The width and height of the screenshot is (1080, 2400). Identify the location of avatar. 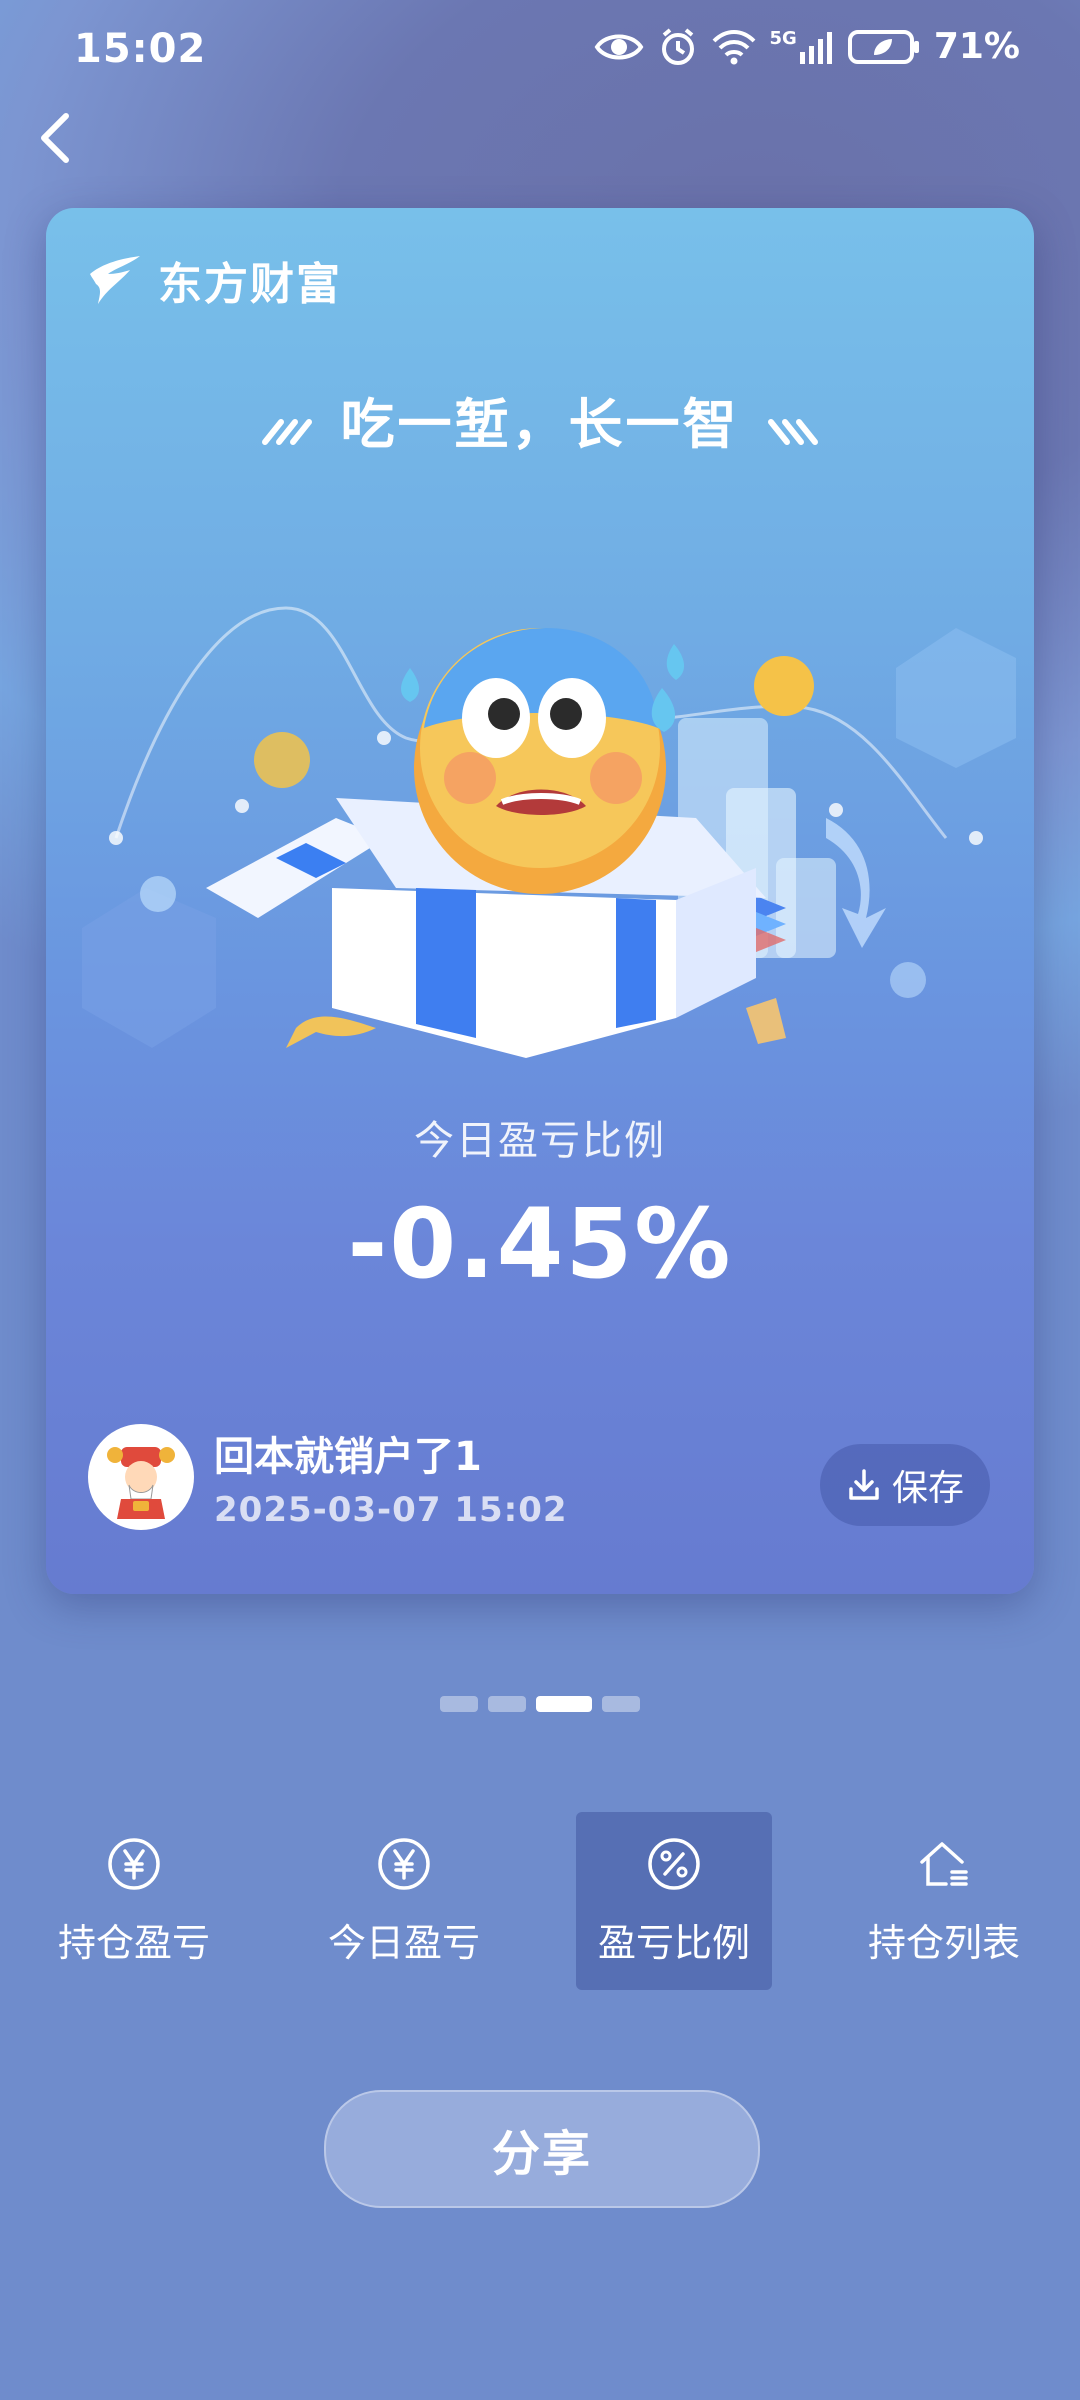
(141, 1477).